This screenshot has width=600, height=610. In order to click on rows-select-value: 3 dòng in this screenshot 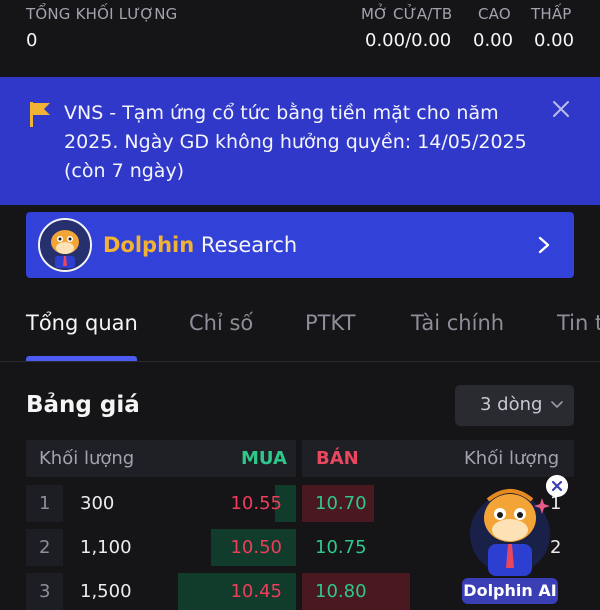, I will do `click(511, 404)`.